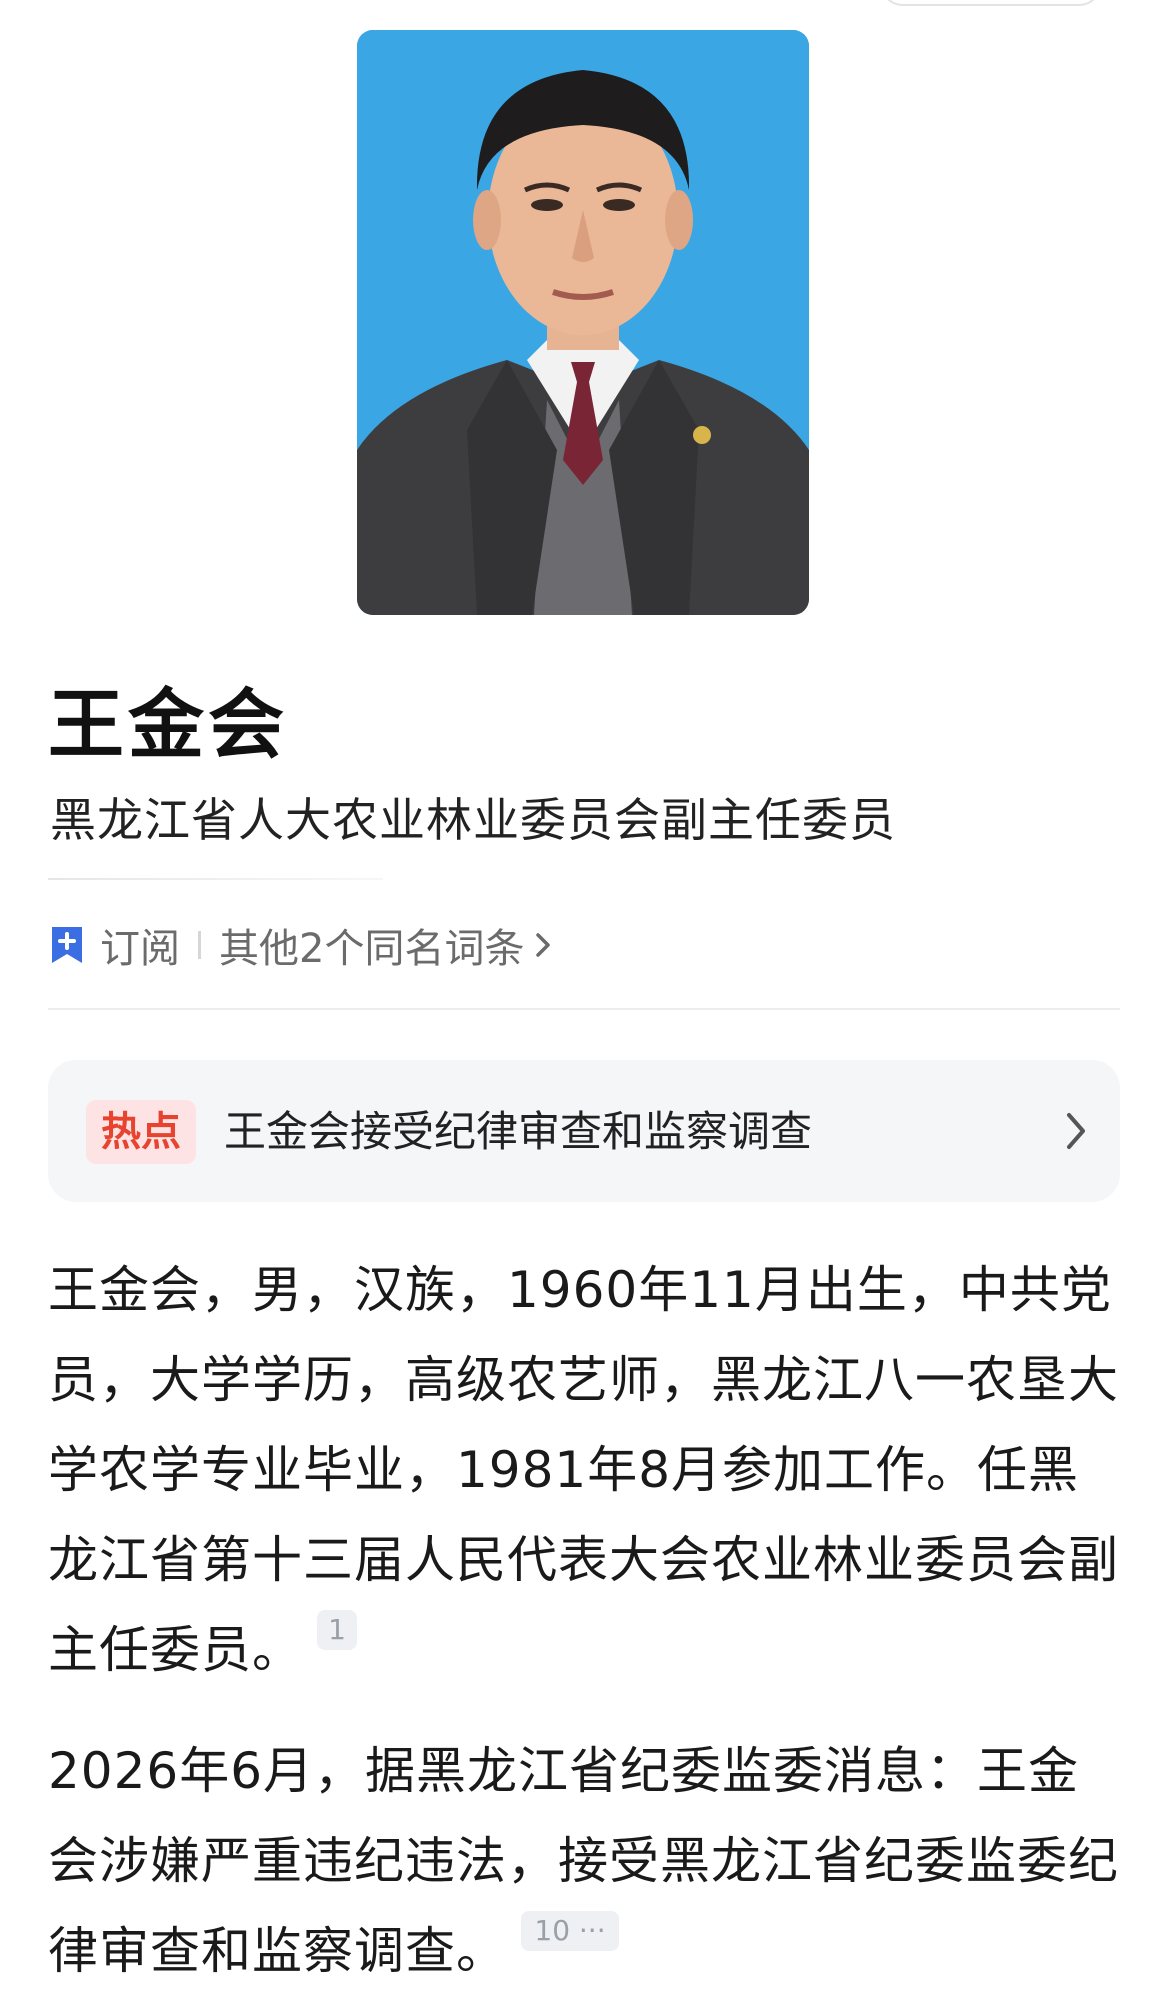  I want to click on hot-topic-card: 热点 王金会接受纪律审查和监察调查, so click(584, 1131).